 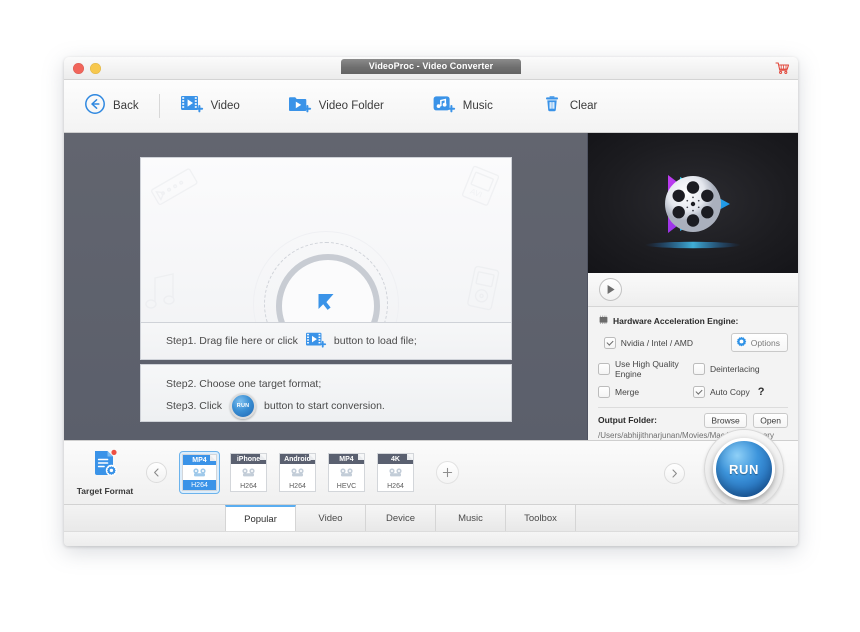 I want to click on shopping-cart-icon, so click(x=782, y=68).